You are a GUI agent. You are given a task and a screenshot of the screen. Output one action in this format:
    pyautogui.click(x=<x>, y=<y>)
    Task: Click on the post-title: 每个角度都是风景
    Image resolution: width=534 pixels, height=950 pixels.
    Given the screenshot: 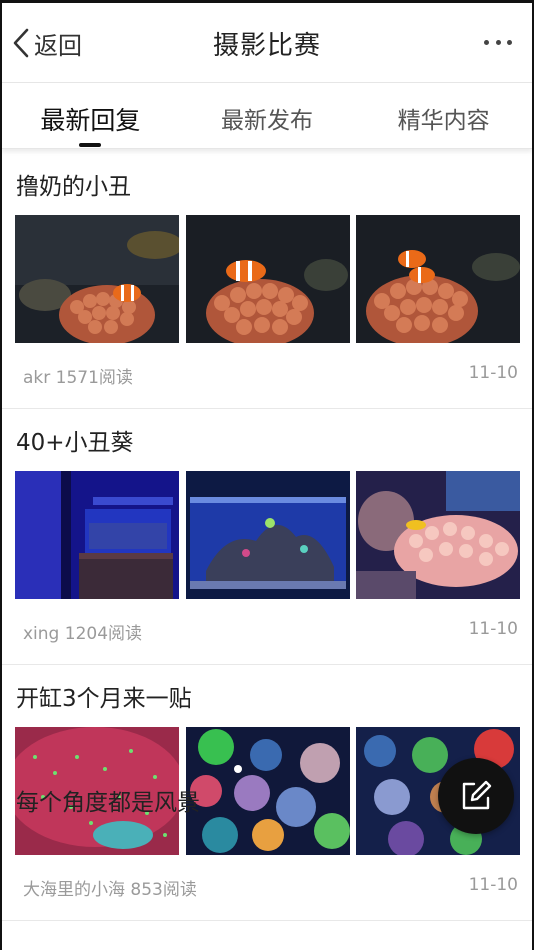 What is the action you would take?
    pyautogui.click(x=108, y=800)
    